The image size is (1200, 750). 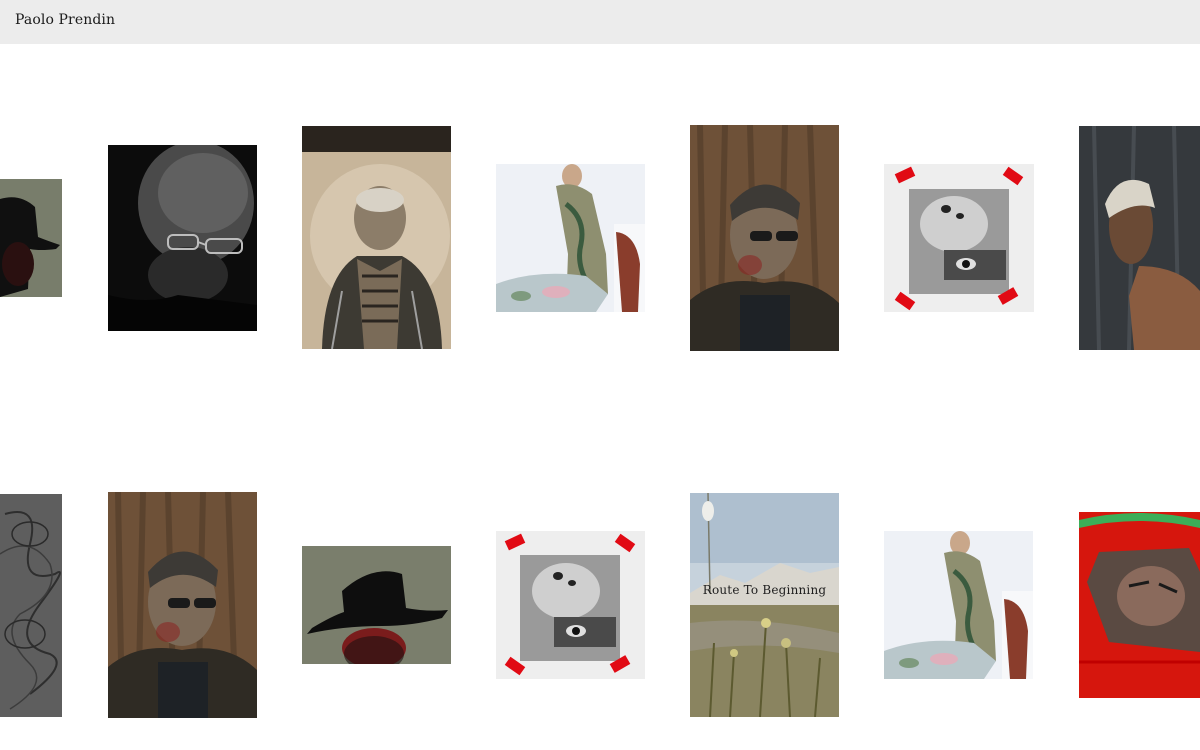 I want to click on gallery-thumbnail-red-crate-portrait, so click(x=1139, y=605).